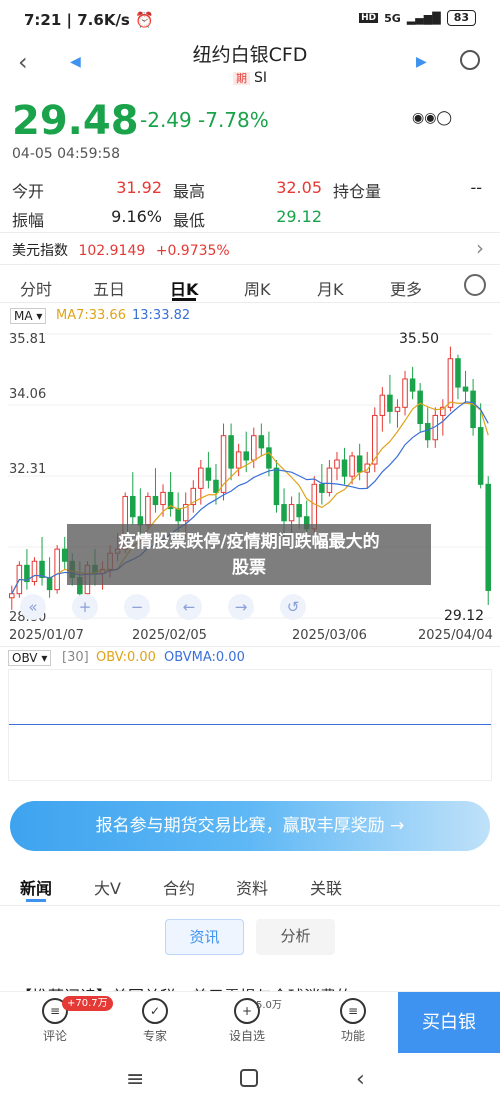 The height and width of the screenshot is (1111, 500). What do you see at coordinates (28, 220) in the screenshot?
I see `amp-label: 振幅` at bounding box center [28, 220].